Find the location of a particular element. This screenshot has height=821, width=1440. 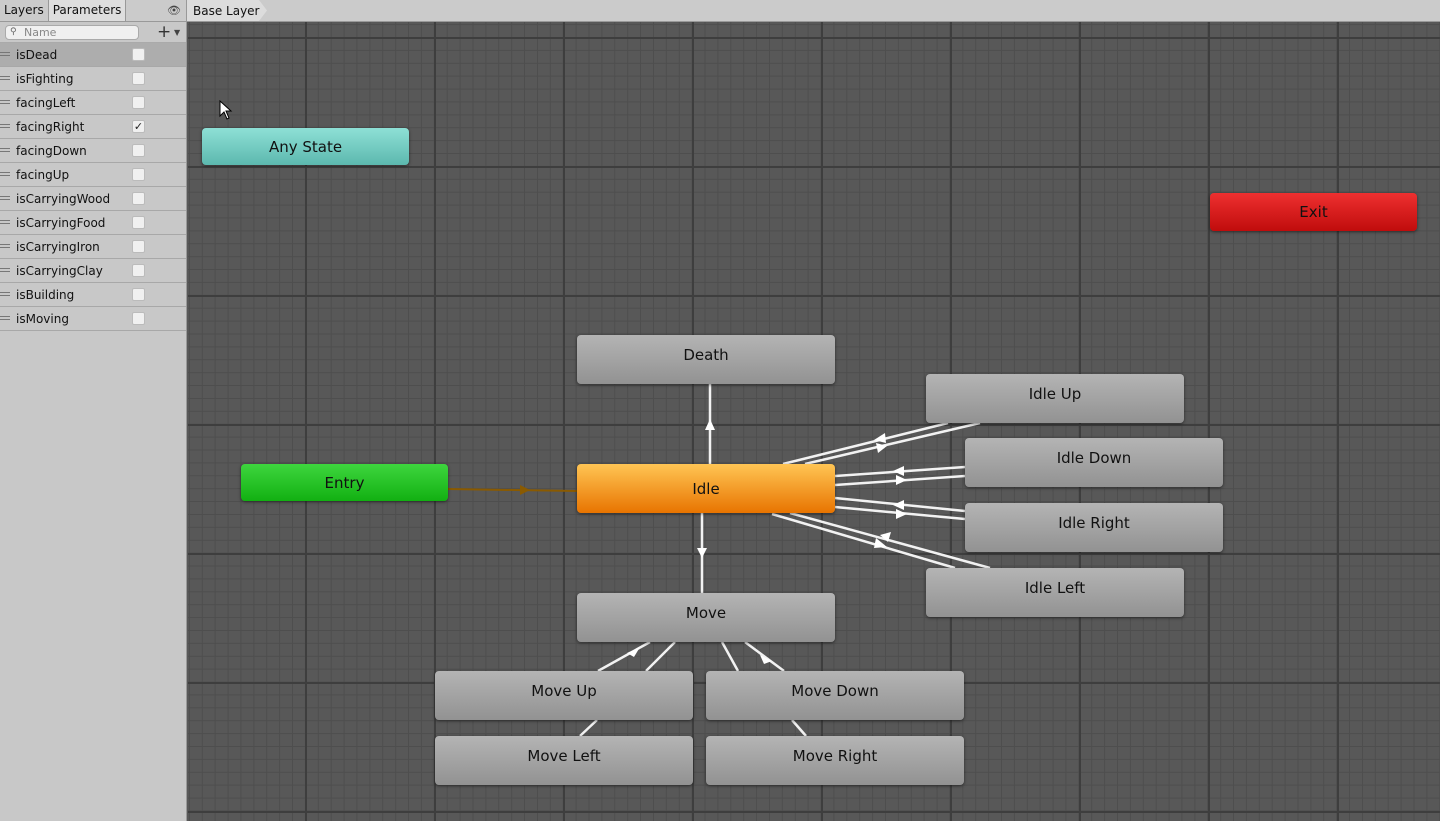

state-move-down: Move Down is located at coordinates (835, 695).